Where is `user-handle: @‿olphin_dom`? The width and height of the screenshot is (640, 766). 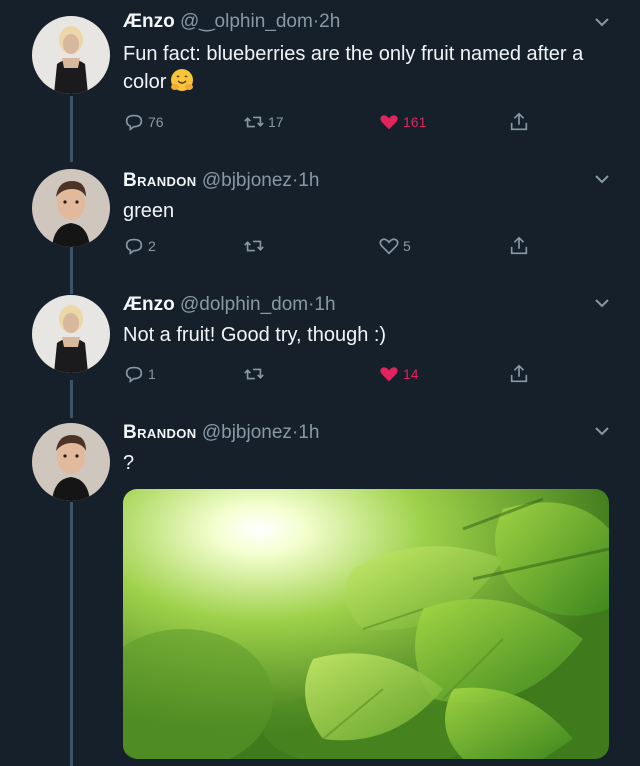
user-handle: @‿olphin_dom is located at coordinates (246, 21).